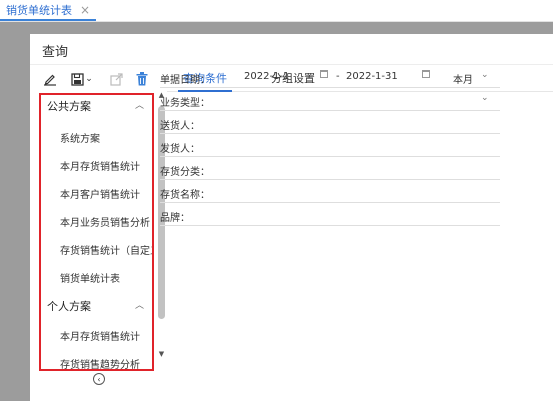  Describe the element at coordinates (96, 193) in the screenshot. I see `list-item: 本月客户销售统计` at that location.